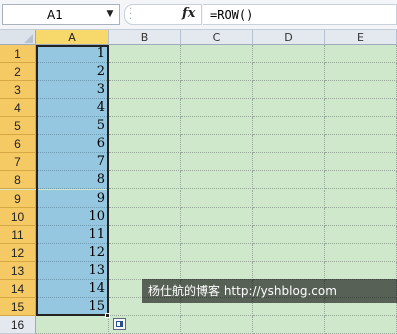 The image size is (397, 334). I want to click on cell: 4, so click(72, 108).